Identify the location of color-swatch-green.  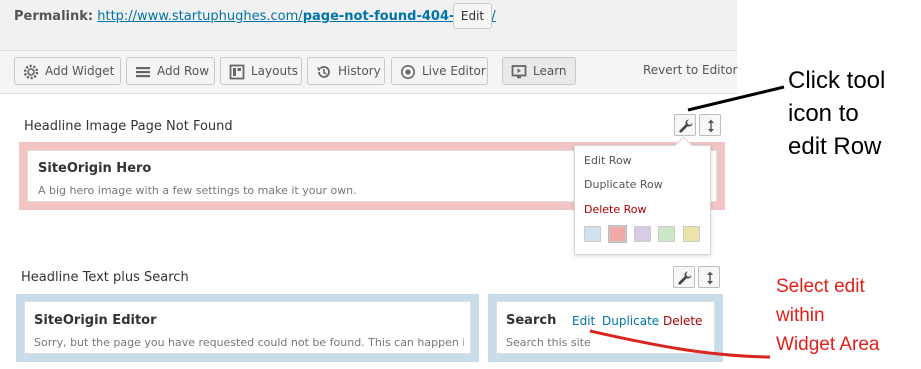
(666, 234).